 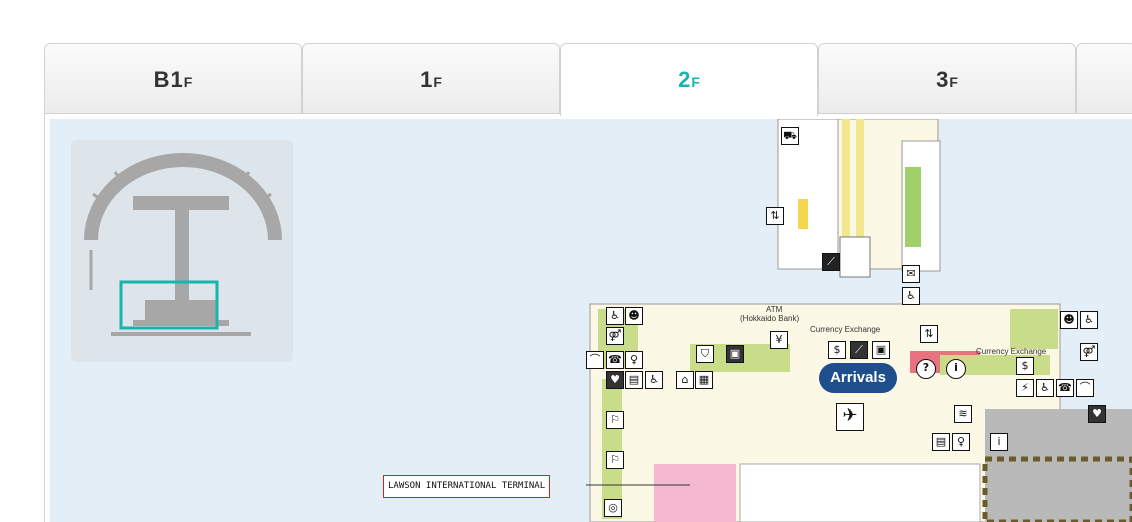 What do you see at coordinates (1069, 320) in the screenshot?
I see `baby-care-icon-2: ☻` at bounding box center [1069, 320].